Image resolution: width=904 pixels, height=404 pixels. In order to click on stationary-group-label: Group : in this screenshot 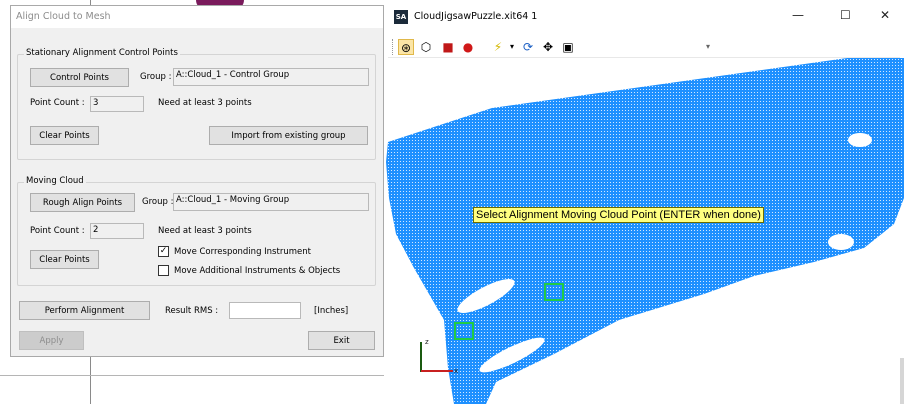, I will do `click(156, 77)`.